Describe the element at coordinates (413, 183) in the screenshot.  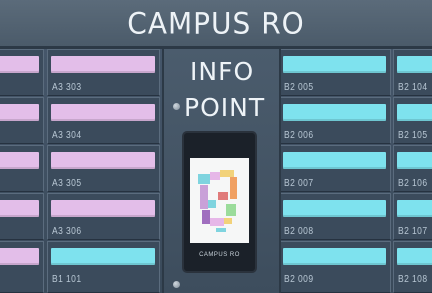
I see `room-number: B2 106` at that location.